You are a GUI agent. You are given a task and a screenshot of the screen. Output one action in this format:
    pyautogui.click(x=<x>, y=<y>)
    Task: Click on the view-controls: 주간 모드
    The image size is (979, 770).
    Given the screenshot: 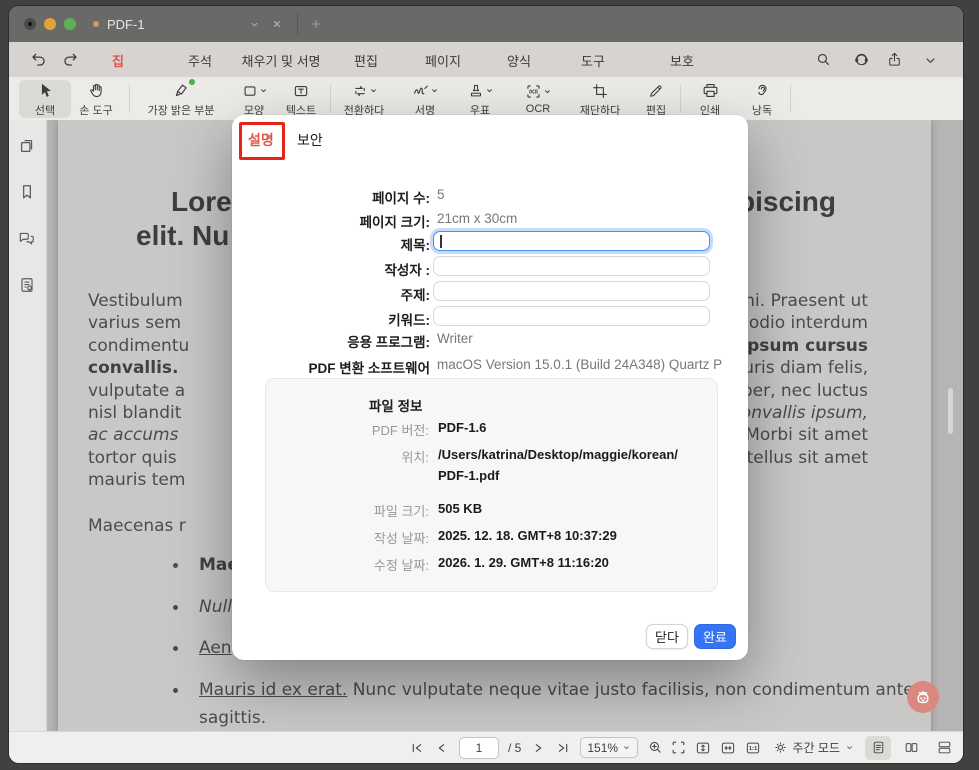 What is the action you would take?
    pyautogui.click(x=814, y=747)
    